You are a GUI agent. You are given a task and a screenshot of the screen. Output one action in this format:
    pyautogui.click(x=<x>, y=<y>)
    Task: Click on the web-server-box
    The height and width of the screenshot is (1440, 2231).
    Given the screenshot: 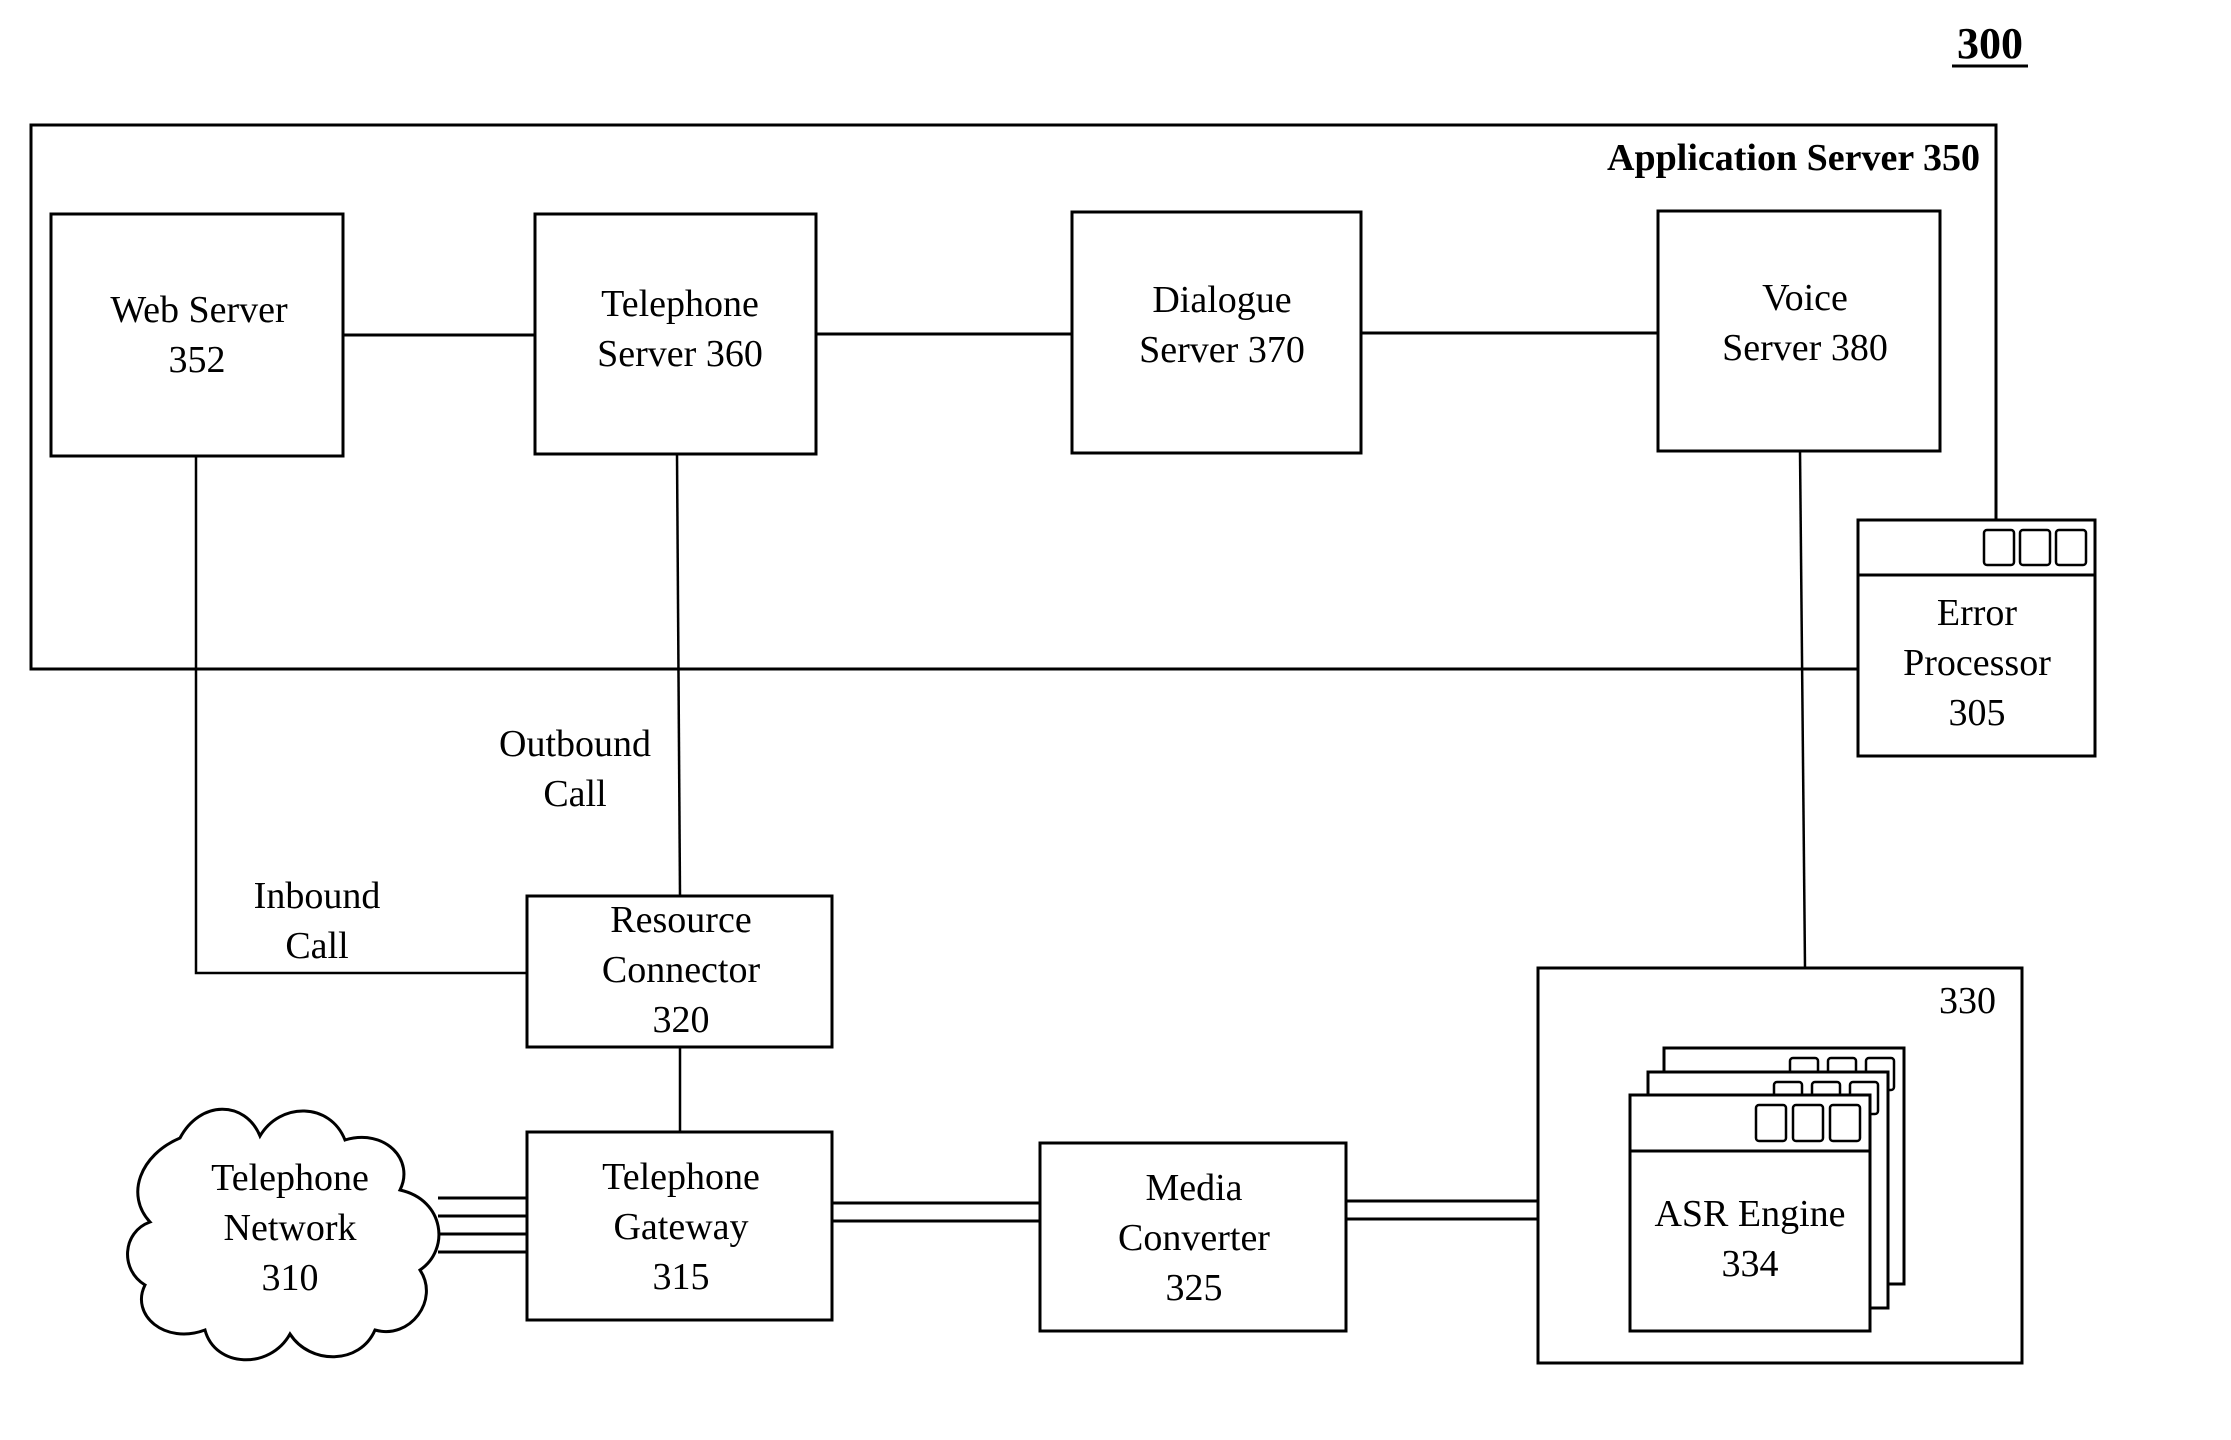 What is the action you would take?
    pyautogui.click(x=197, y=335)
    